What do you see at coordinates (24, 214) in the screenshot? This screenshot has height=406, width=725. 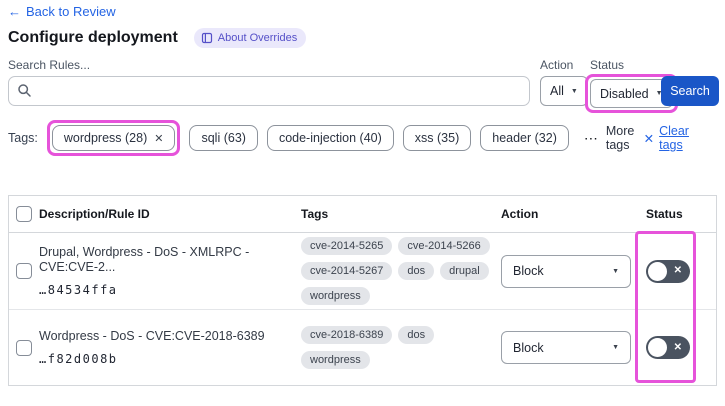 I see `select-all-checkbox` at bounding box center [24, 214].